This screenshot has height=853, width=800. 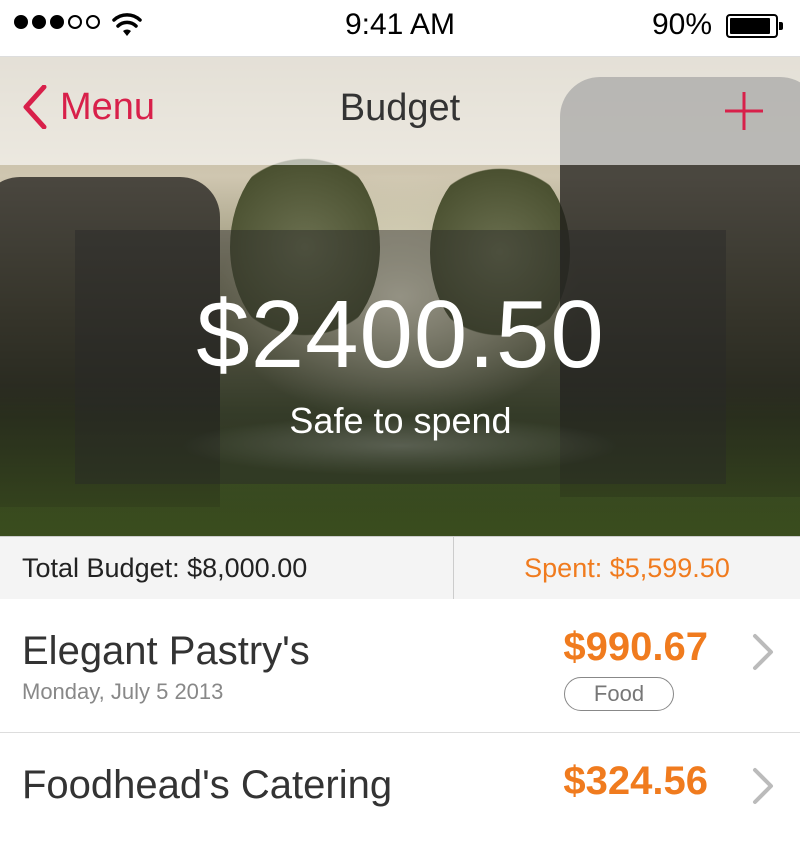 I want to click on safe-to-spend-amount: $2400.50, so click(x=400, y=334).